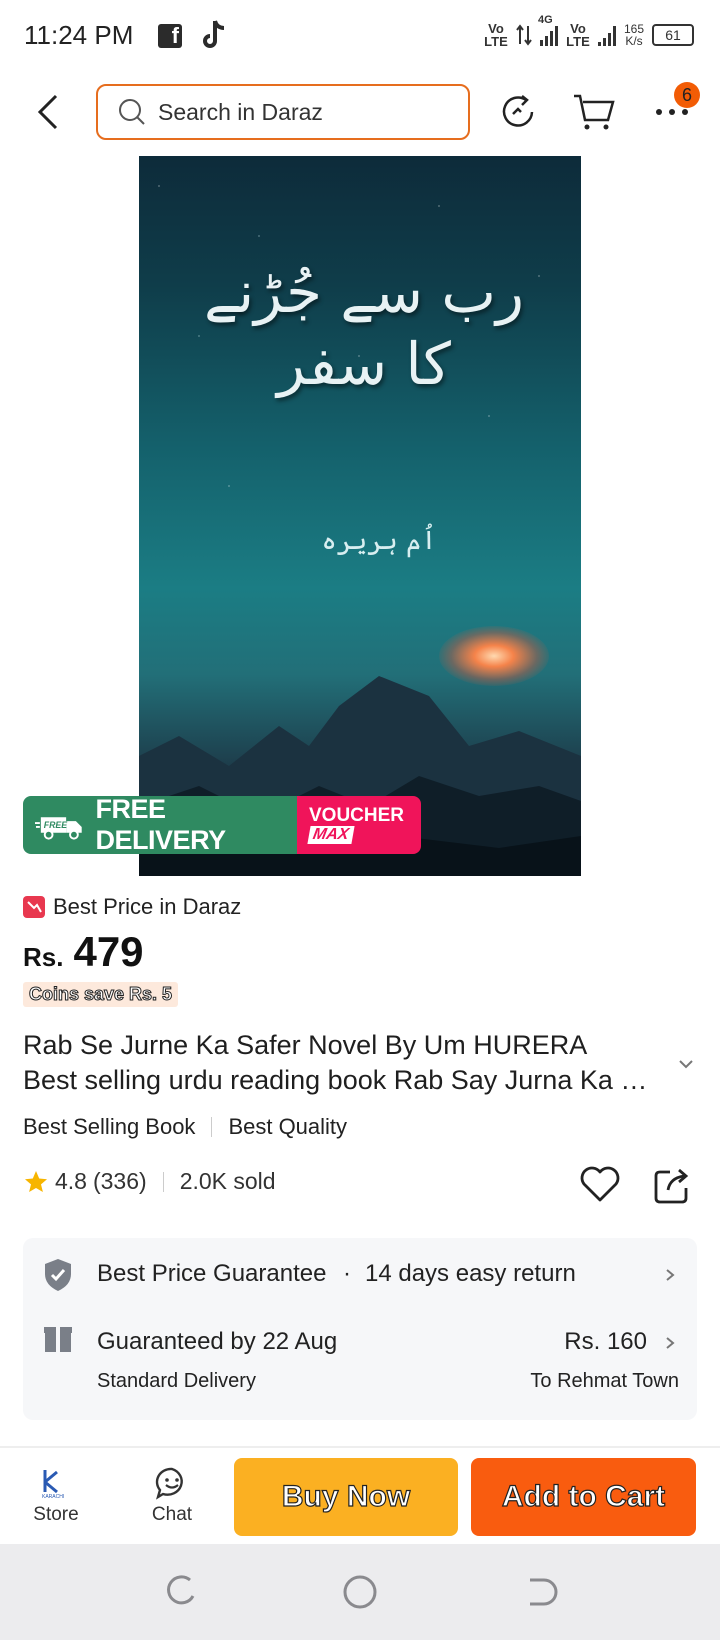  I want to click on tiktok-icon, so click(214, 34).